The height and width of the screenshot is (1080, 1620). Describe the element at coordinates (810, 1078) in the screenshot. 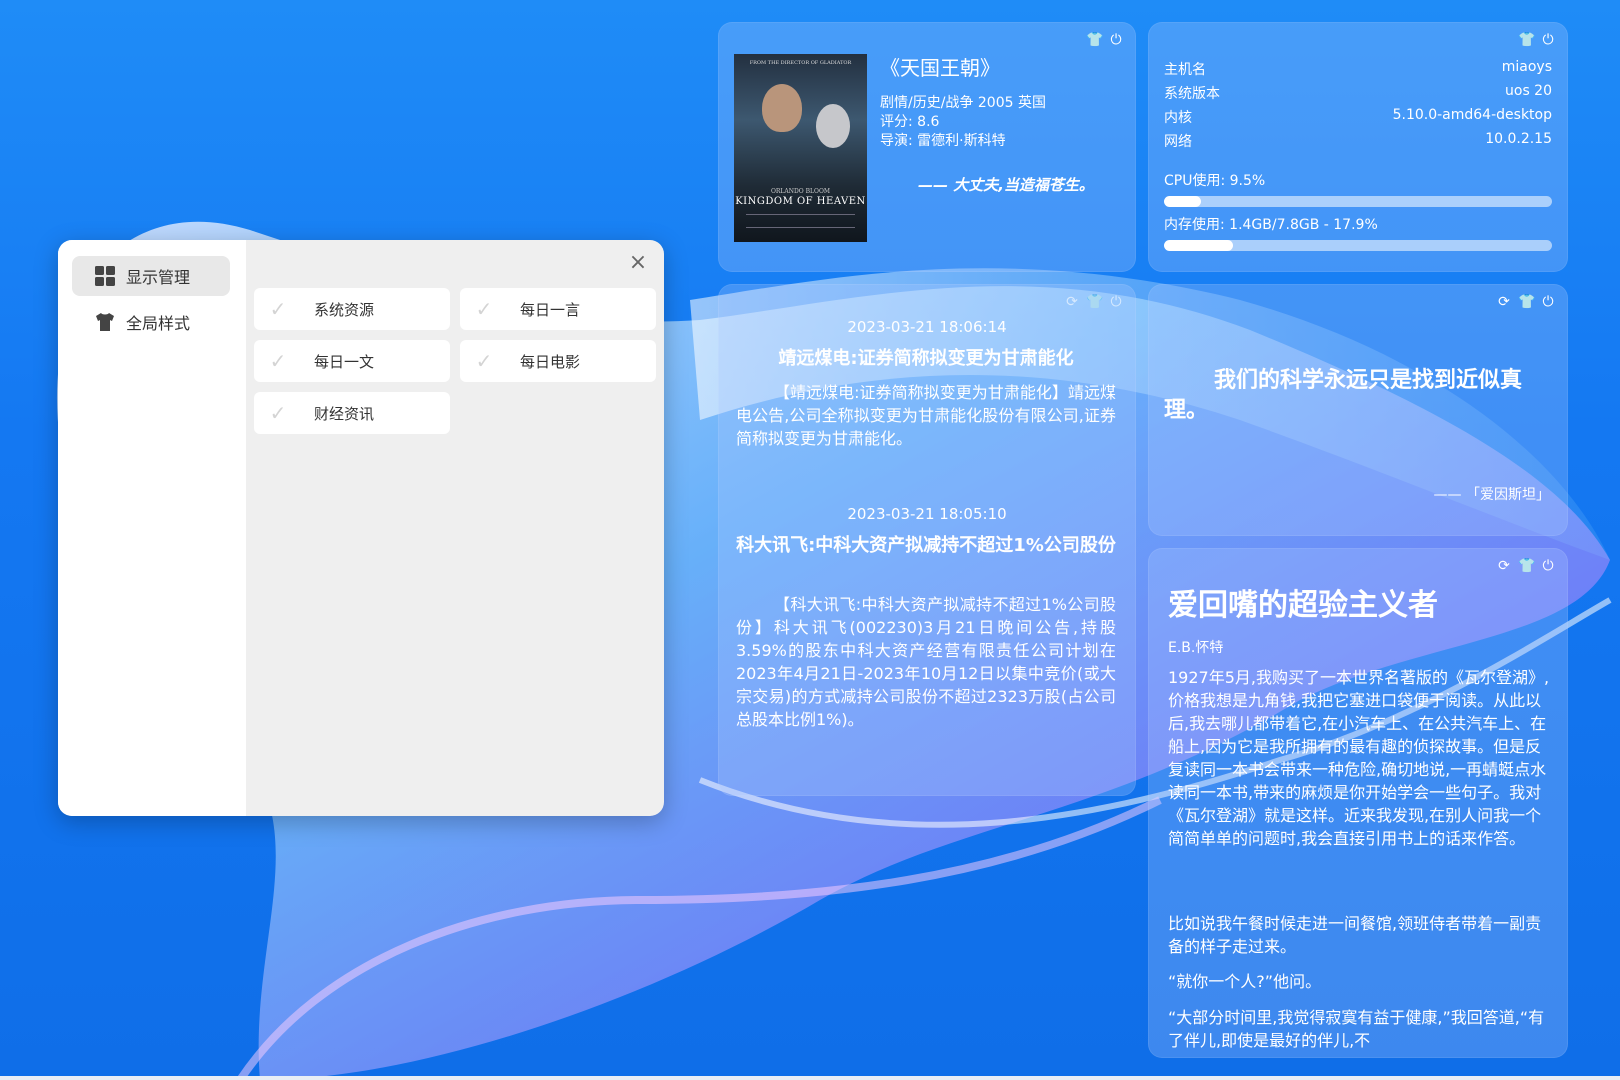

I see `bottom-edge` at that location.